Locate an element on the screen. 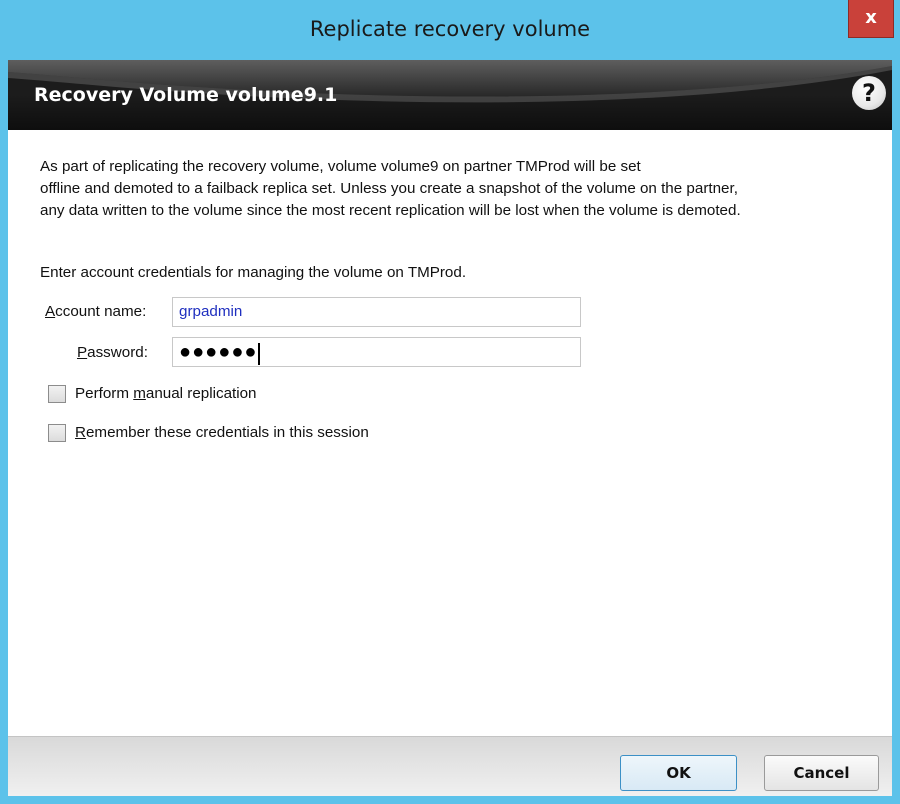 Image resolution: width=900 pixels, height=804 pixels. account-name-input: grpadmin is located at coordinates (376, 312).